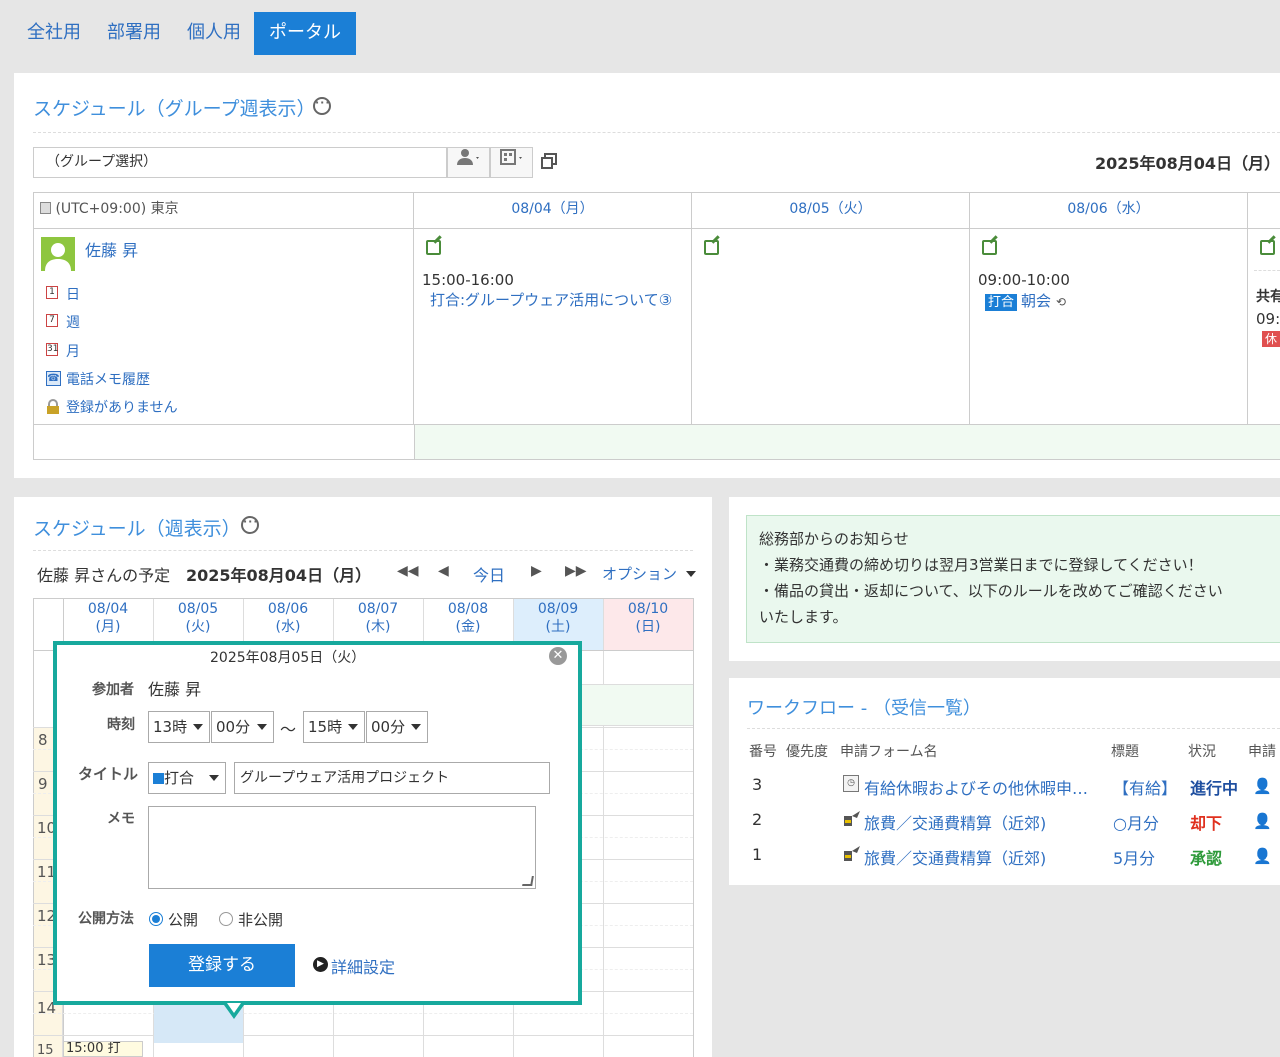  I want to click on prev-day-icon: ◀, so click(443, 571).